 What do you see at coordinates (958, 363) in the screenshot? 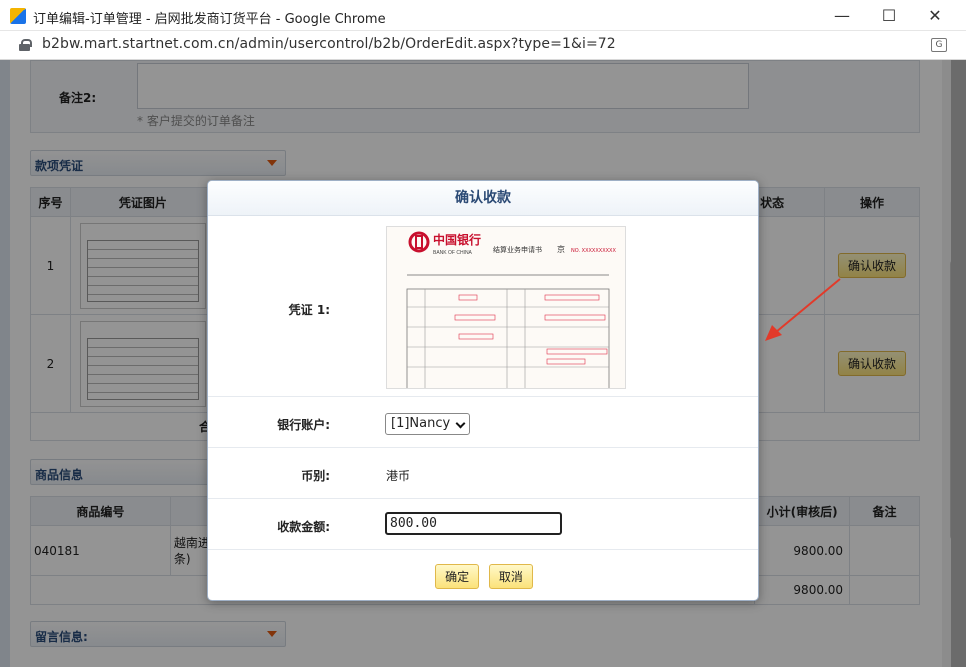
I see `window-right-edge` at bounding box center [958, 363].